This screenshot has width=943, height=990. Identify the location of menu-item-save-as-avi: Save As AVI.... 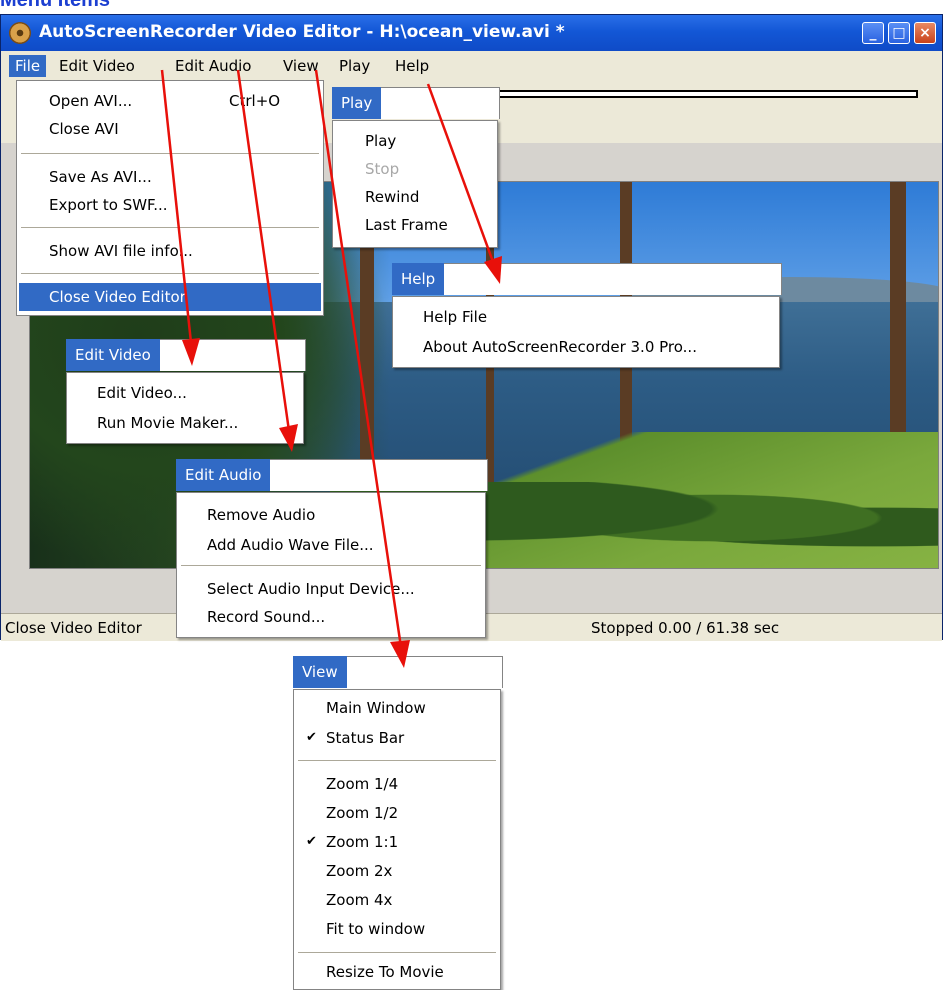
(170, 177).